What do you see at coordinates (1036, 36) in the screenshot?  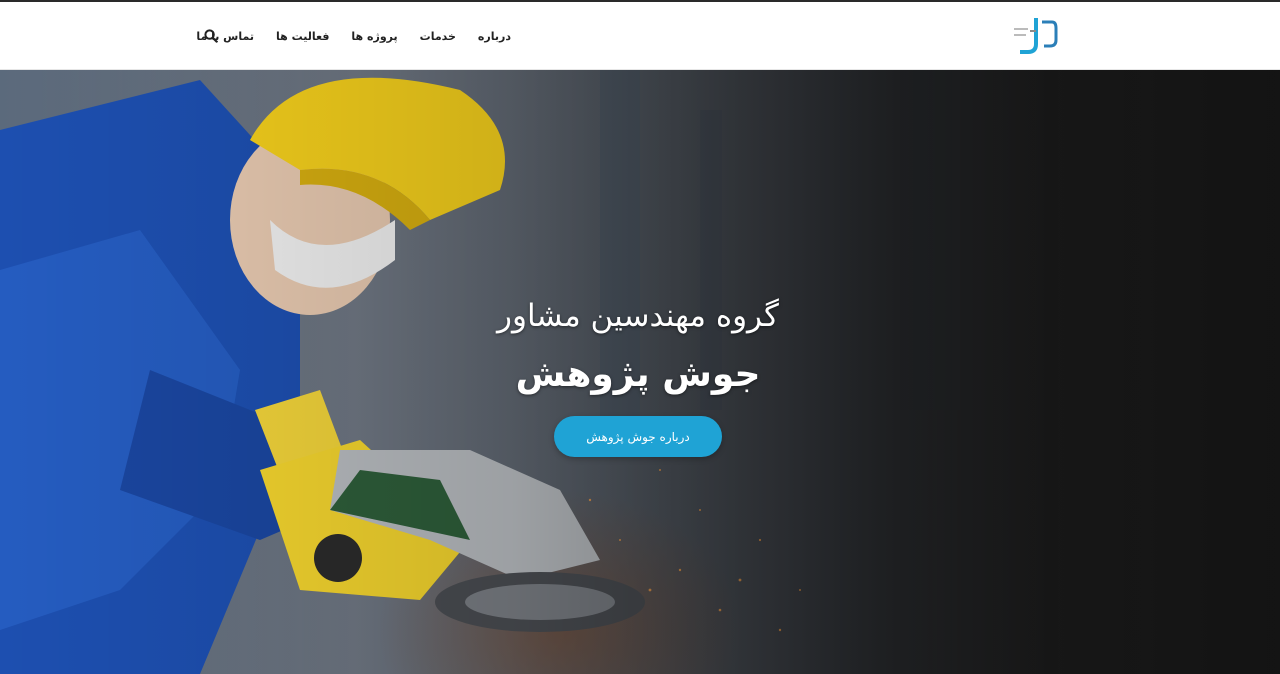 I see `logo-icon` at bounding box center [1036, 36].